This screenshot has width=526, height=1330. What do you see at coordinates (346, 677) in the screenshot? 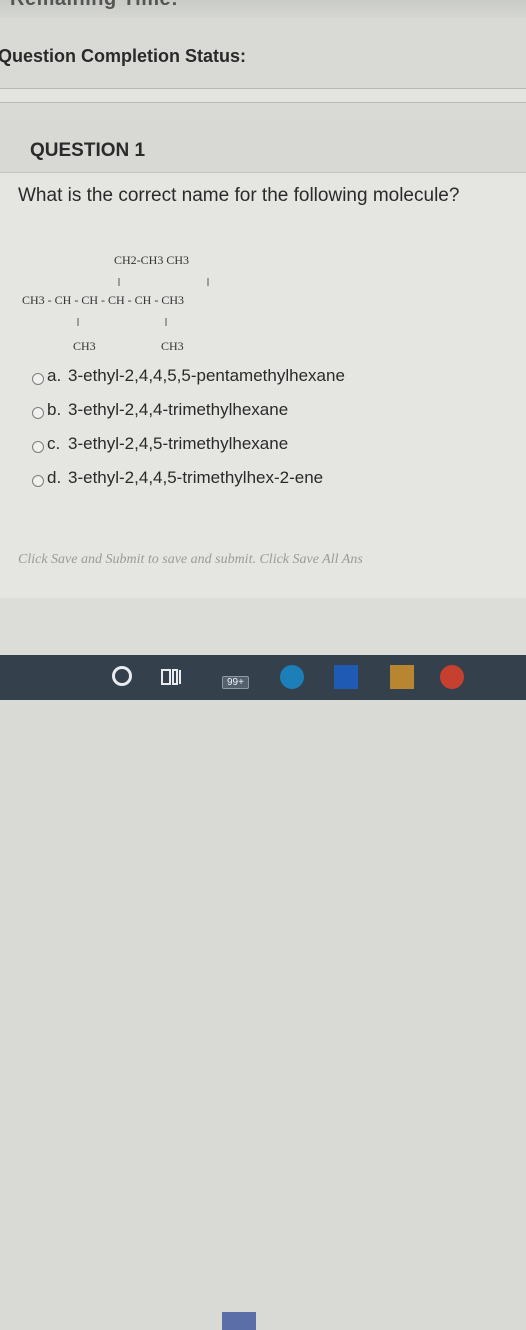
I see `outlook-icon` at bounding box center [346, 677].